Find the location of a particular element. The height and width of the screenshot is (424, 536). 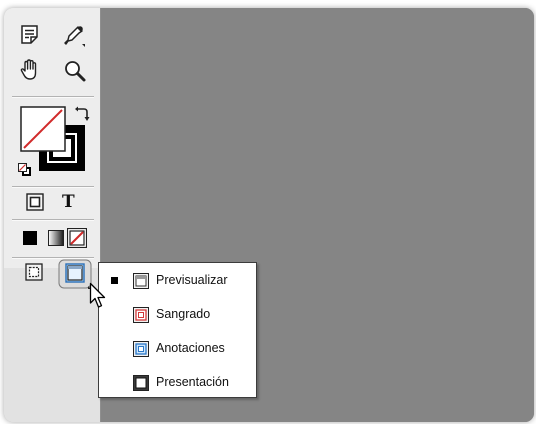

presentation-icon is located at coordinates (141, 385).